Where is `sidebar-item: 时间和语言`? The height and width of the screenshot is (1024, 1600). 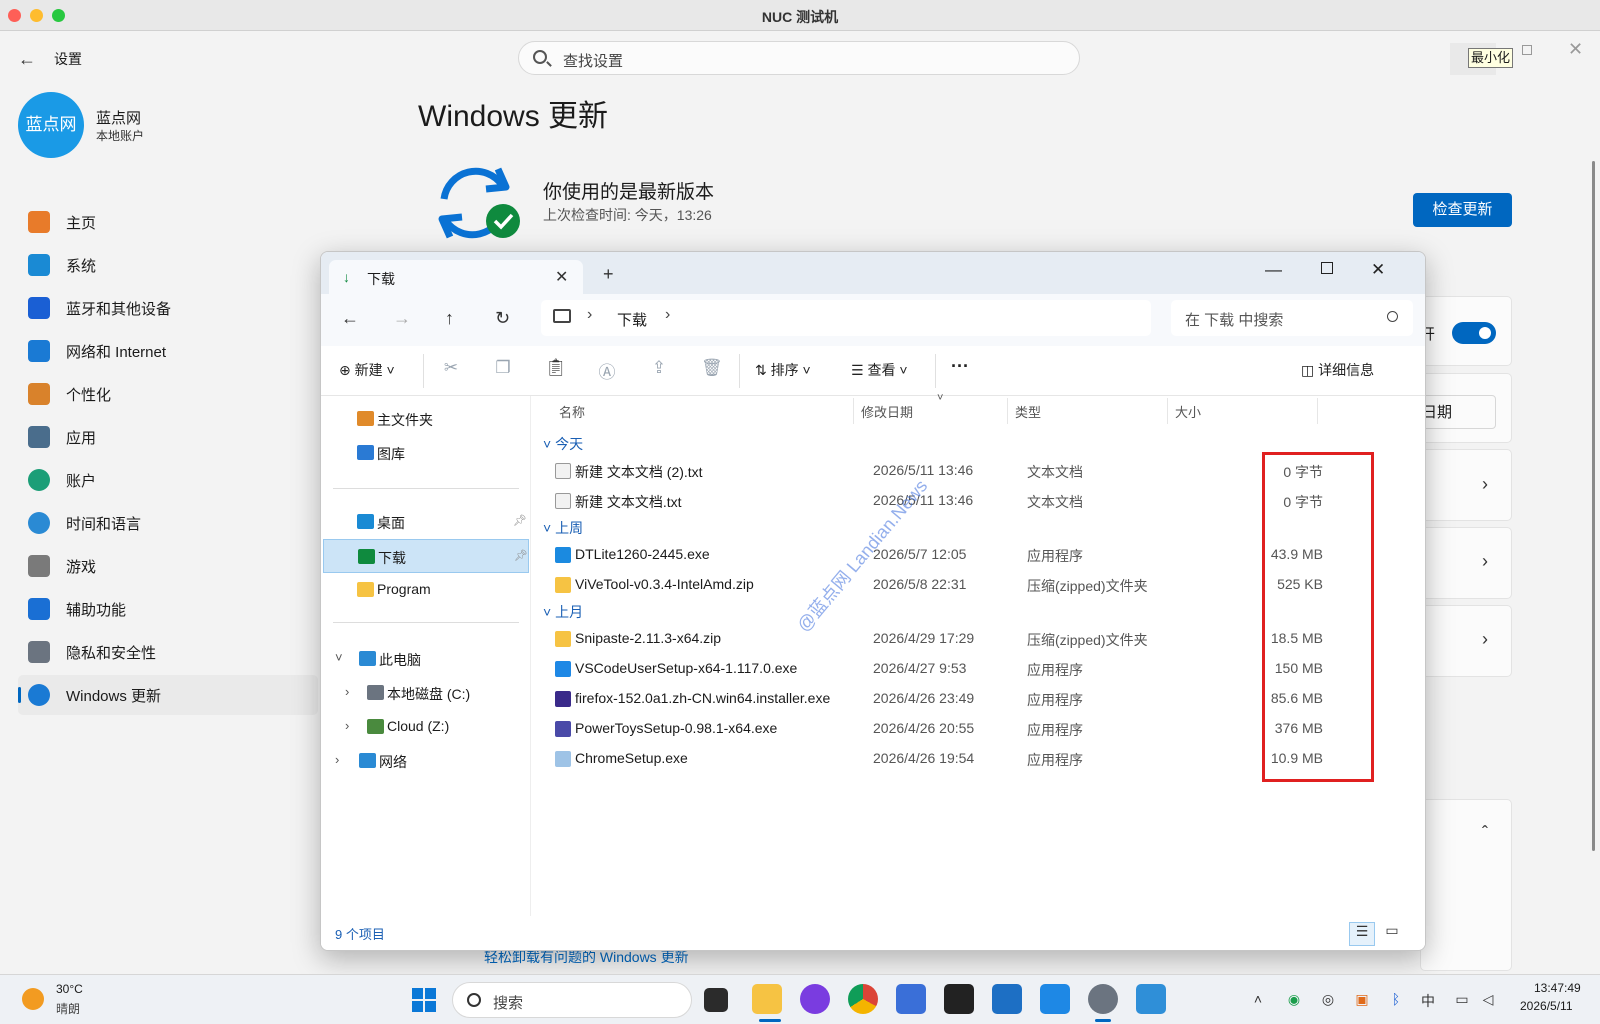
sidebar-item: 时间和语言 is located at coordinates (168, 523).